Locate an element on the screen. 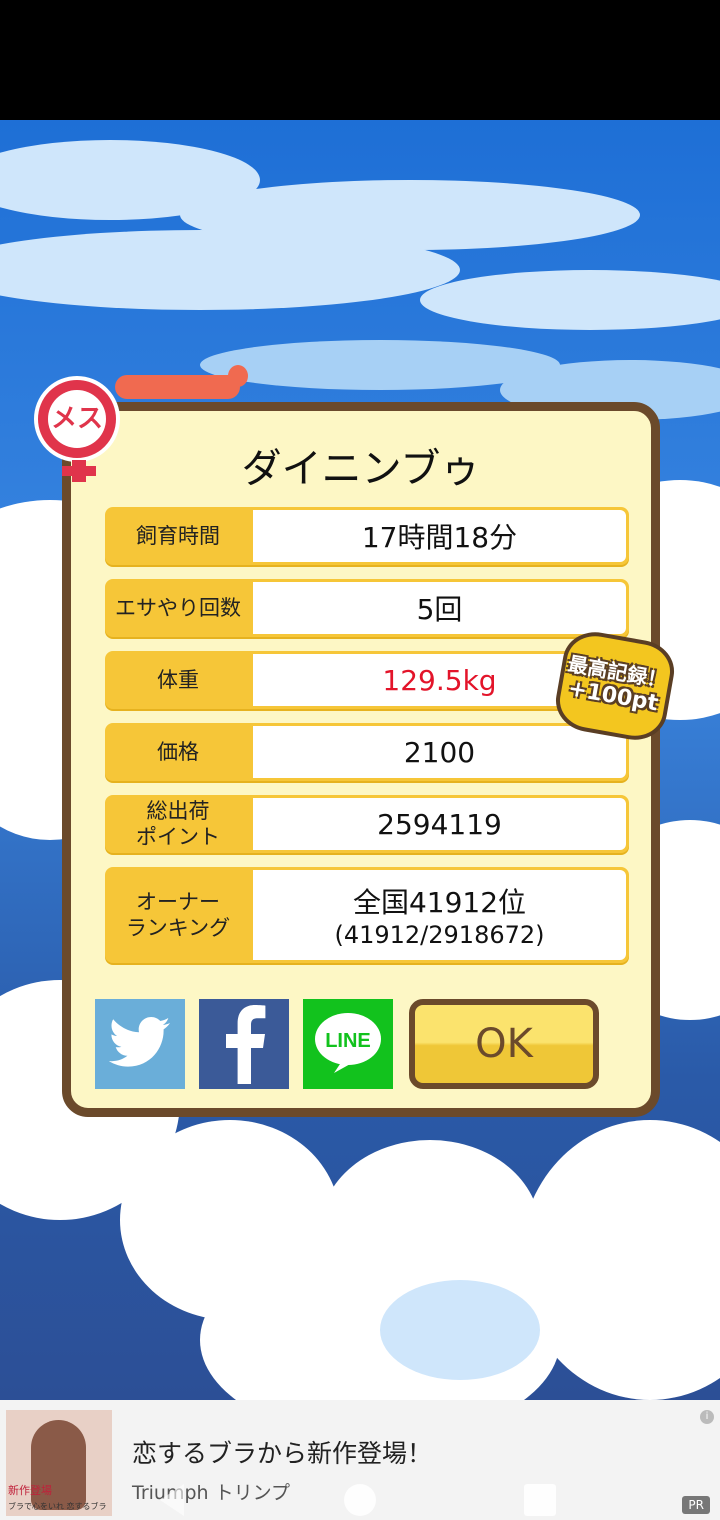 The height and width of the screenshot is (1520, 720). airship is located at coordinates (181, 382).